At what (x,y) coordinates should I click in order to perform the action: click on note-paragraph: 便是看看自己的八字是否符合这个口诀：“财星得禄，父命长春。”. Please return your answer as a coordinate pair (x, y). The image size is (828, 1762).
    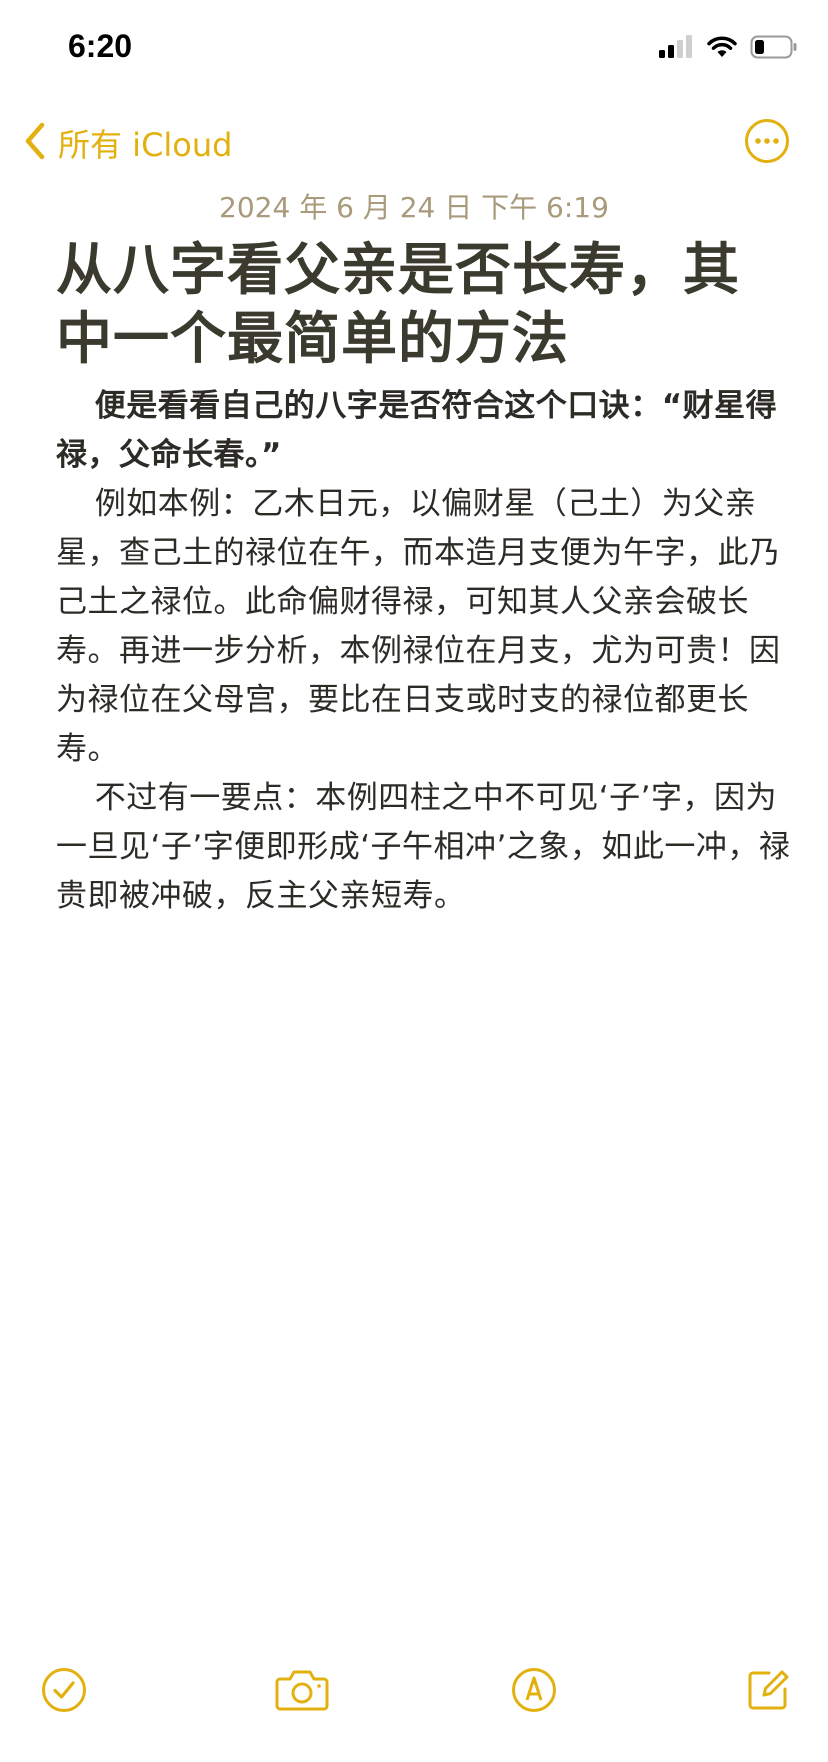
    Looking at the image, I should click on (426, 431).